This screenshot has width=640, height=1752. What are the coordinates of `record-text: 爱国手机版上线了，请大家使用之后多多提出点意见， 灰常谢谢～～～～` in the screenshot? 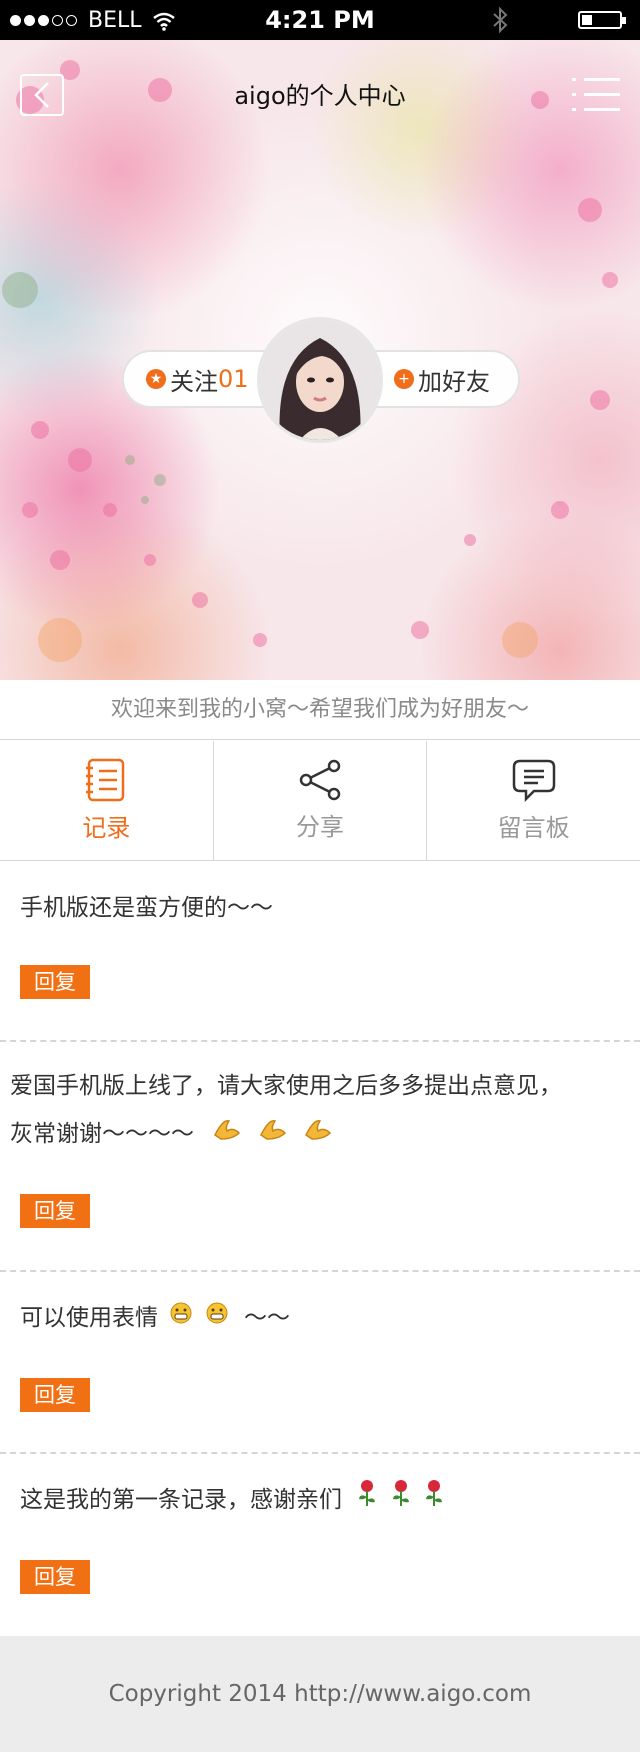 It's located at (286, 1110).